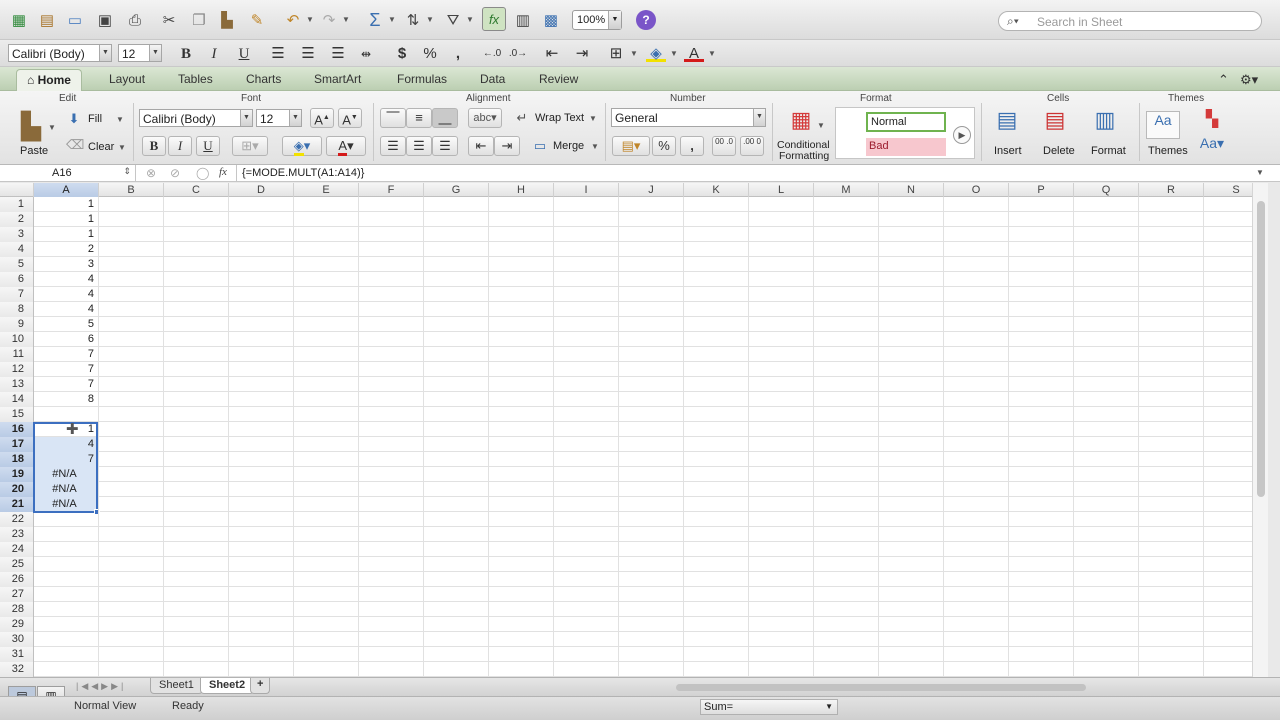 The image size is (1280, 720). Describe the element at coordinates (445, 118) in the screenshot. I see `align-bottom-icon: ⎽` at that location.